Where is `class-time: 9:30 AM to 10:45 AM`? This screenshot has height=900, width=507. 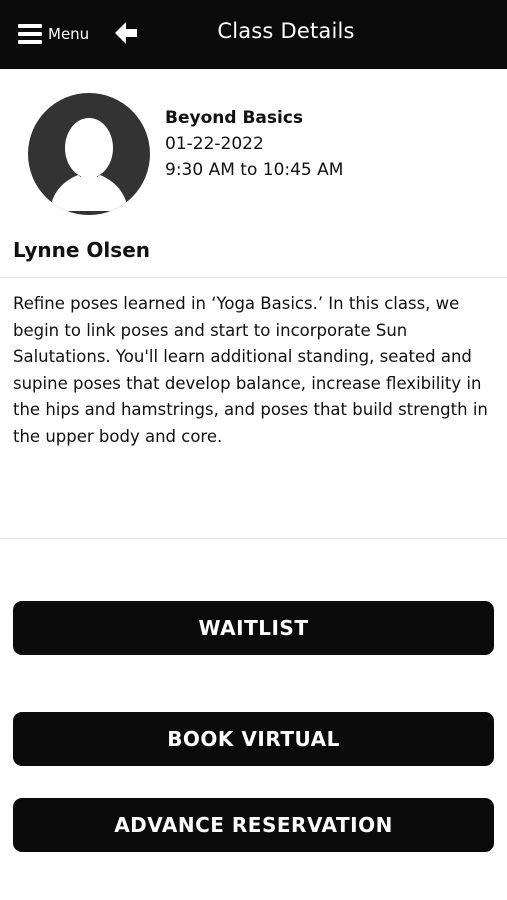
class-time: 9:30 AM to 10:45 AM is located at coordinates (254, 170).